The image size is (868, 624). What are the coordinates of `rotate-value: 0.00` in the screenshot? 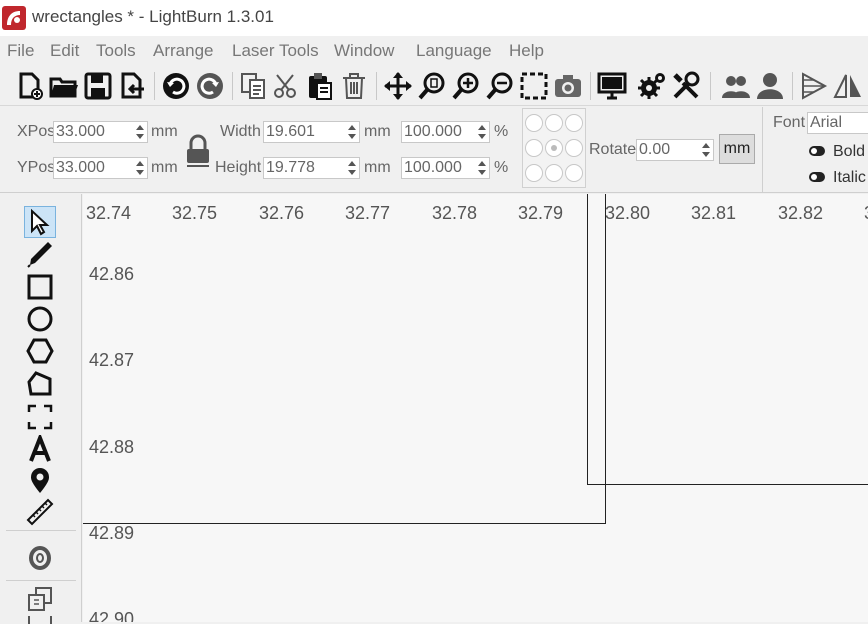 It's located at (655, 149).